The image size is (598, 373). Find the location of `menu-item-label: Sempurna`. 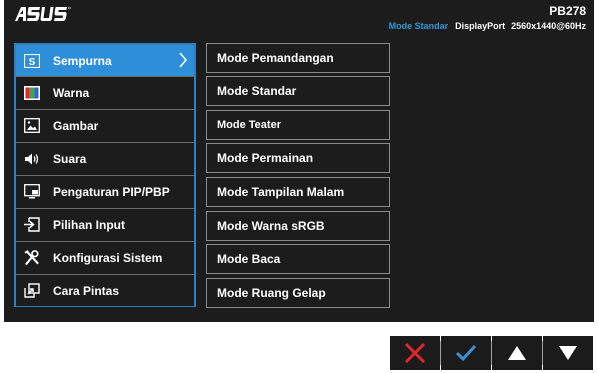

menu-item-label: Sempurna is located at coordinates (82, 60).